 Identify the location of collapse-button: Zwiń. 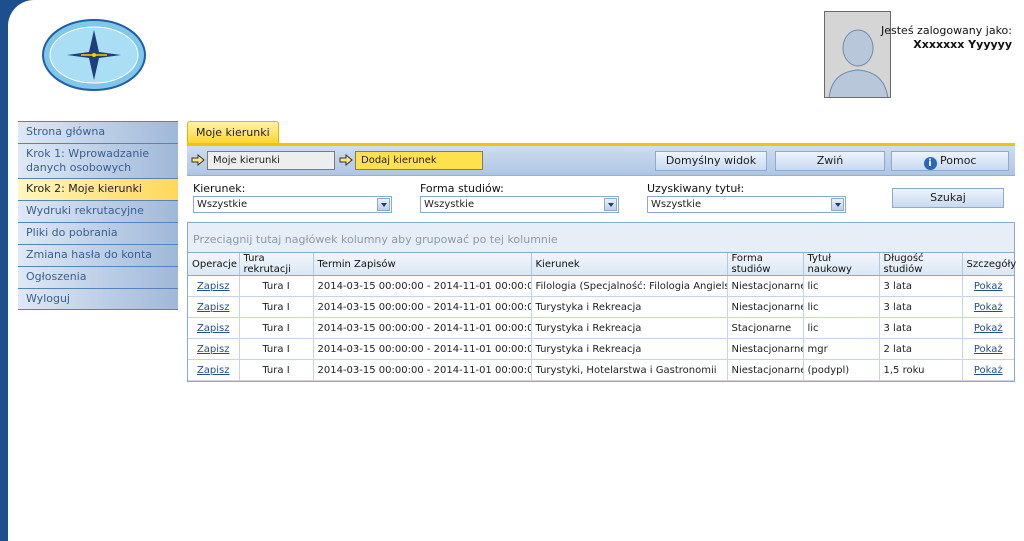
(830, 161).